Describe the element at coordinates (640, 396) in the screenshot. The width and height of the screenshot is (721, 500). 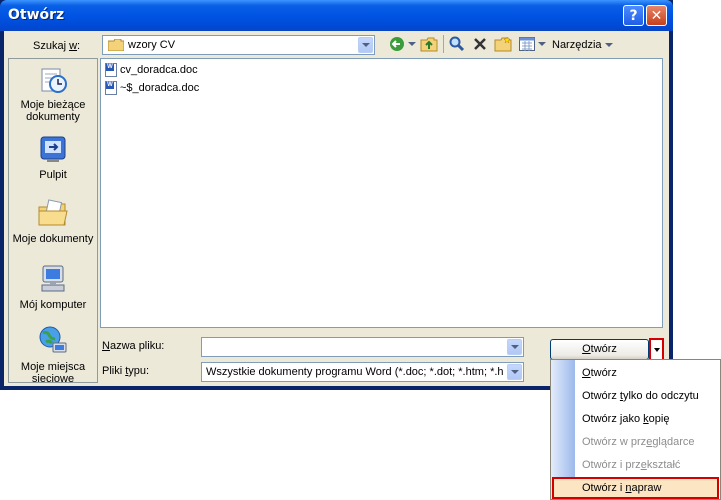
I see `menu-item-open-read-only: Otwórz tylko do odczytu` at that location.